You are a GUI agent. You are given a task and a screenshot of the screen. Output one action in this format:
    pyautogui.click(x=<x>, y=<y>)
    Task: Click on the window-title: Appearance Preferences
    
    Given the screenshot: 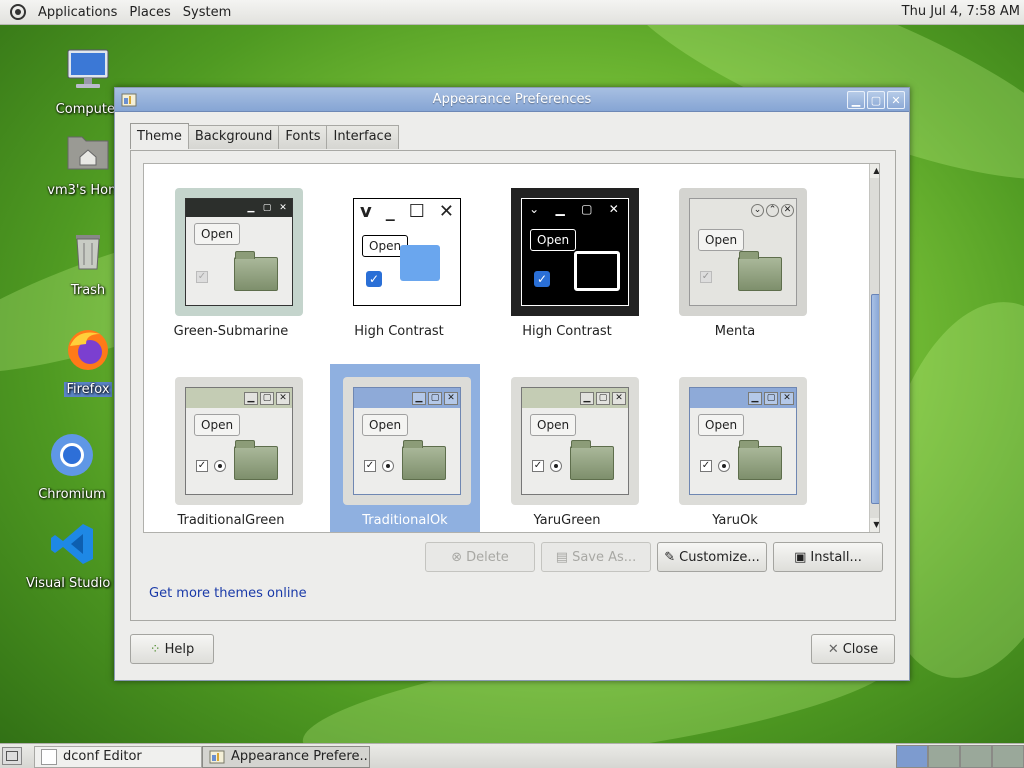 What is the action you would take?
    pyautogui.click(x=512, y=99)
    